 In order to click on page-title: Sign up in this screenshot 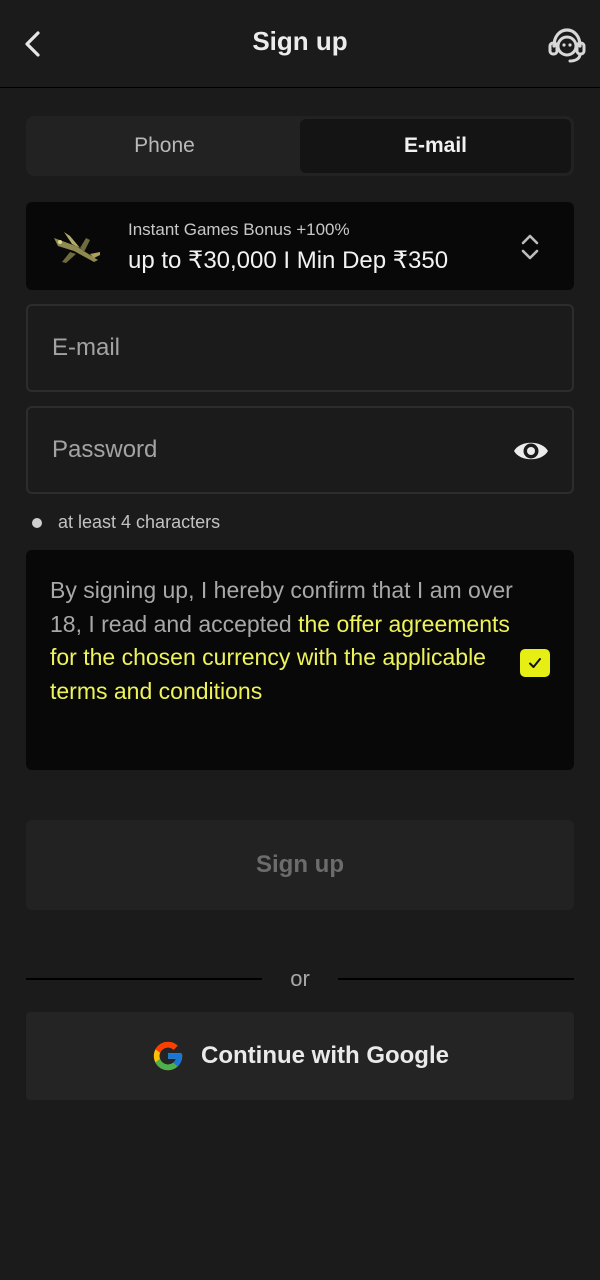, I will do `click(300, 41)`.